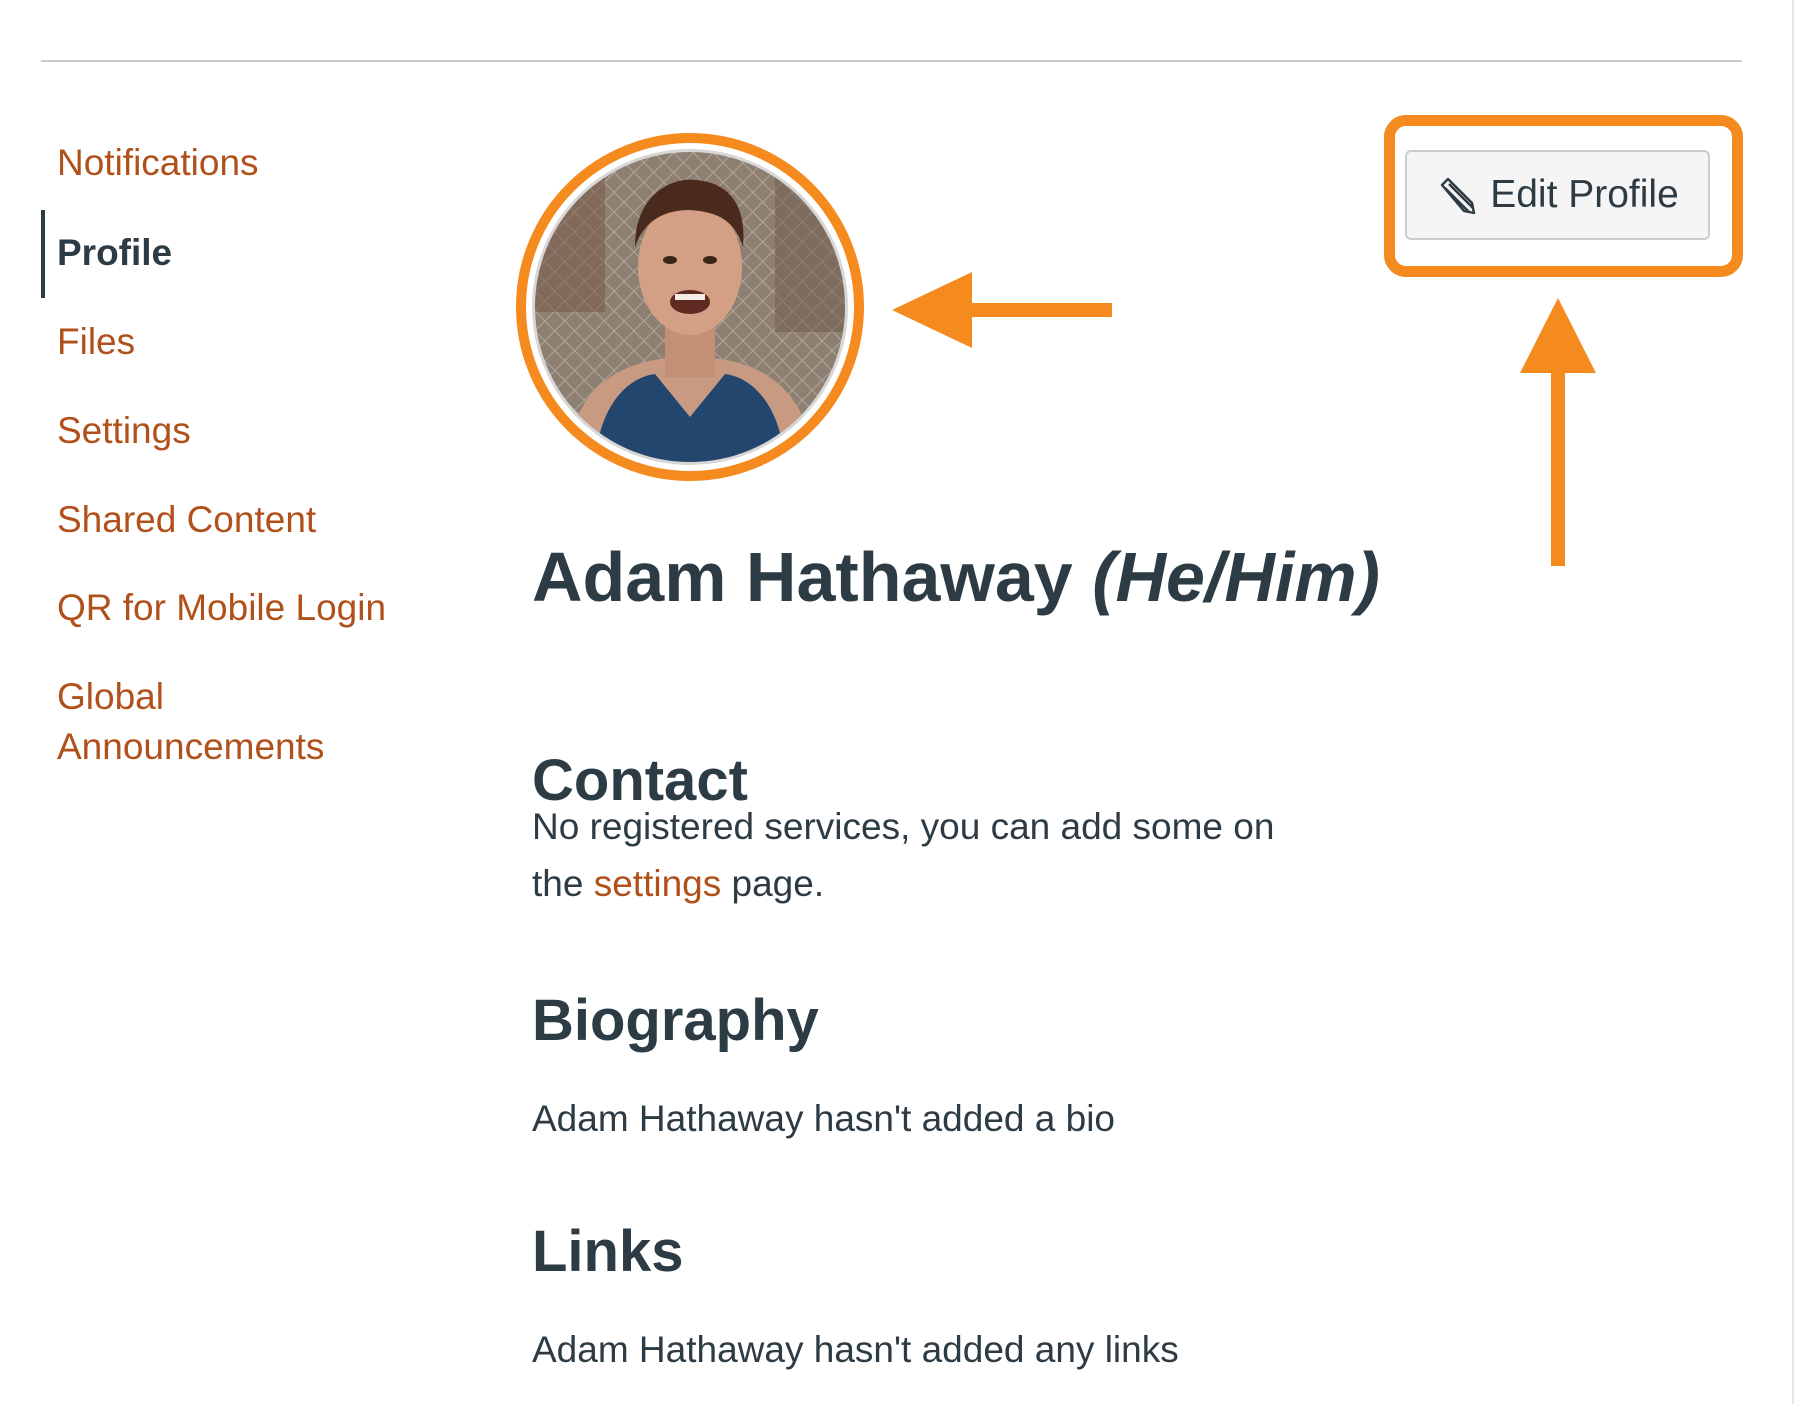 This screenshot has width=1800, height=1404. Describe the element at coordinates (1002, 310) in the screenshot. I see `annotation-arrow-left` at that location.